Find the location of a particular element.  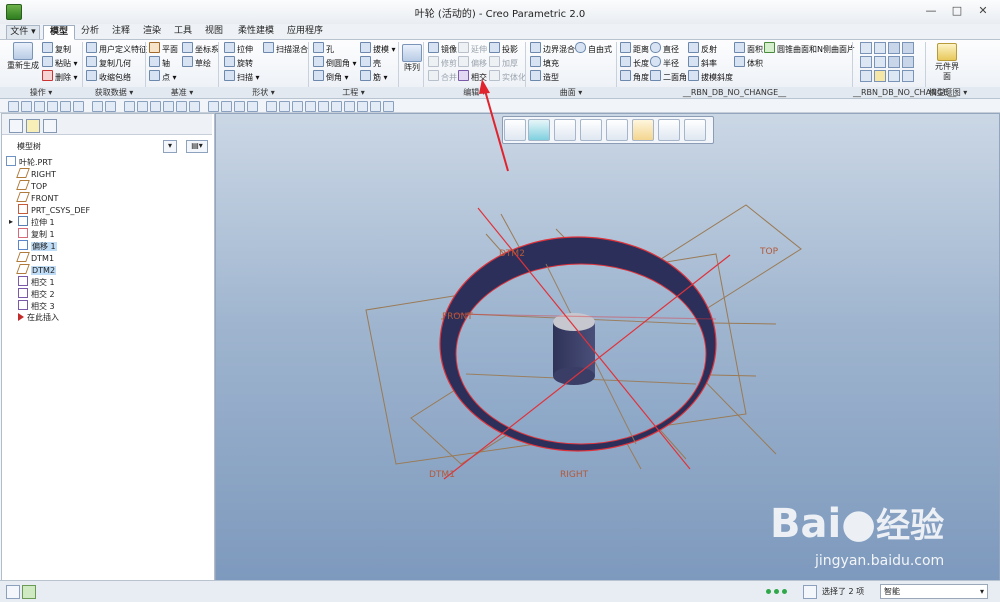

point-button: 点 ▾ is located at coordinates (163, 76).